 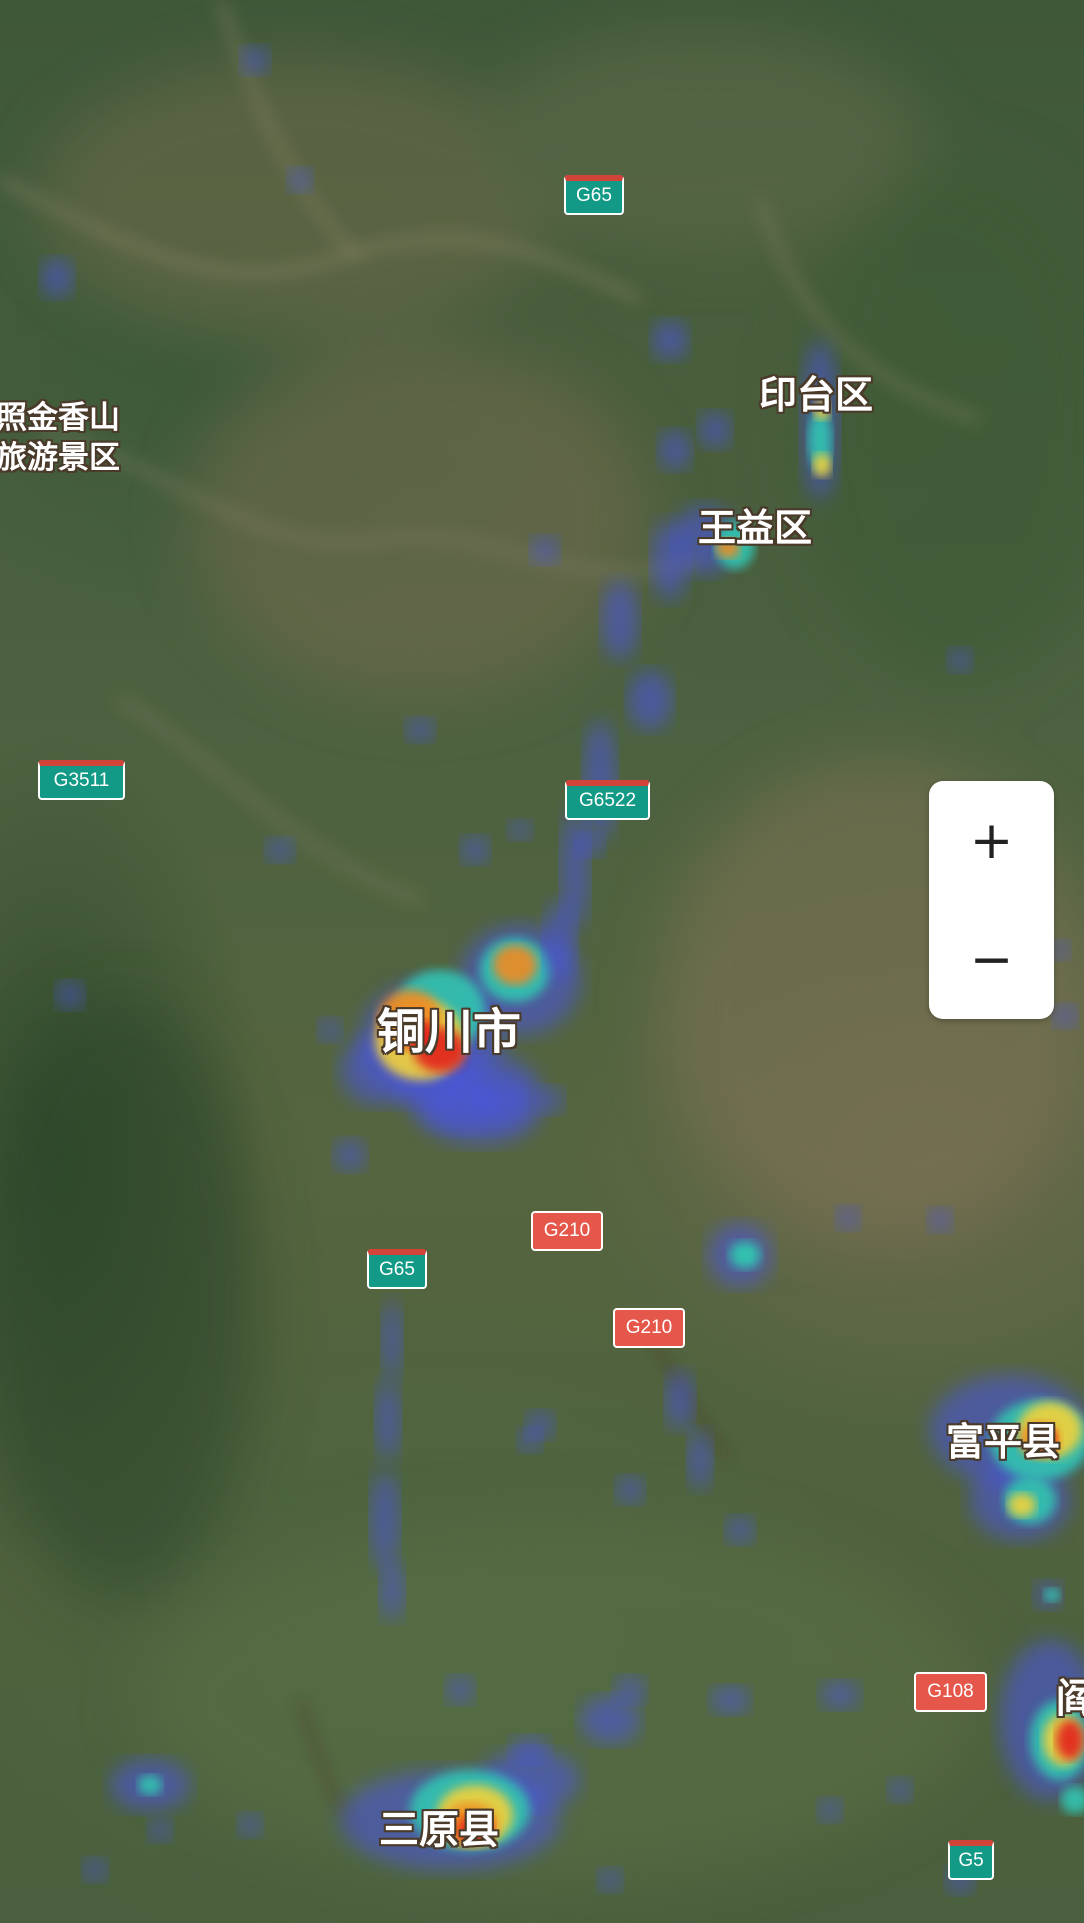 I want to click on road-shield-g65-north: G65, so click(x=594, y=195).